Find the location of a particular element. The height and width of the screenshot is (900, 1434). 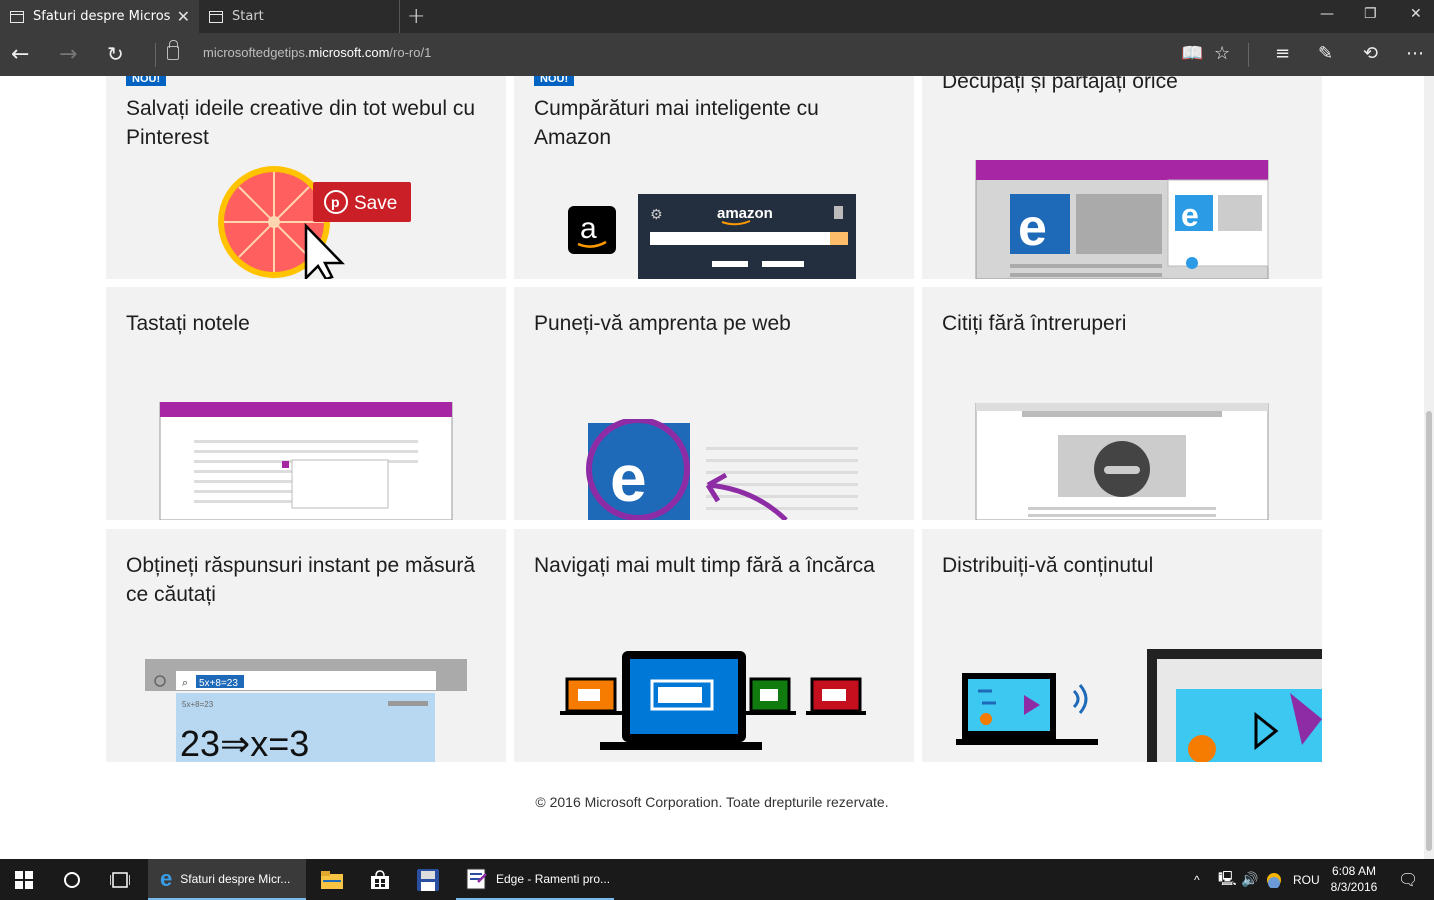

tab-sfaturi: Sfaturi despre Microsoft ✕ is located at coordinates (99, 16).